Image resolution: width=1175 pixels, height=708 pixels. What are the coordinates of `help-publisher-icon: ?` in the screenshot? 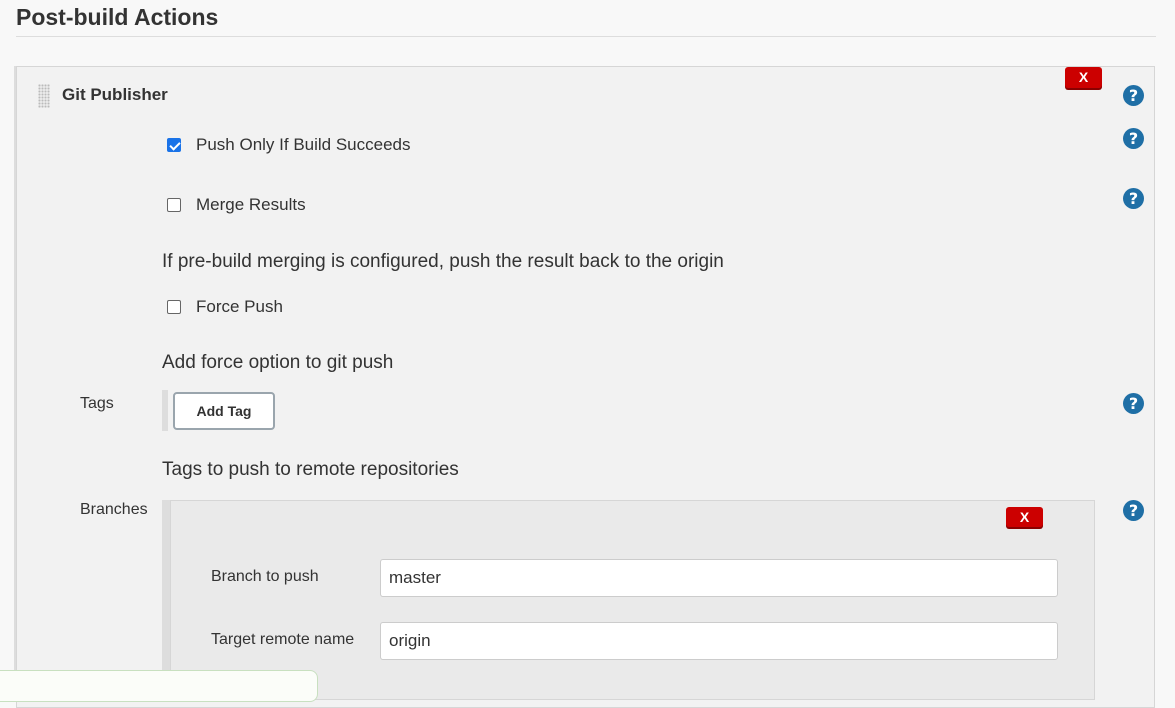 It's located at (1133, 95).